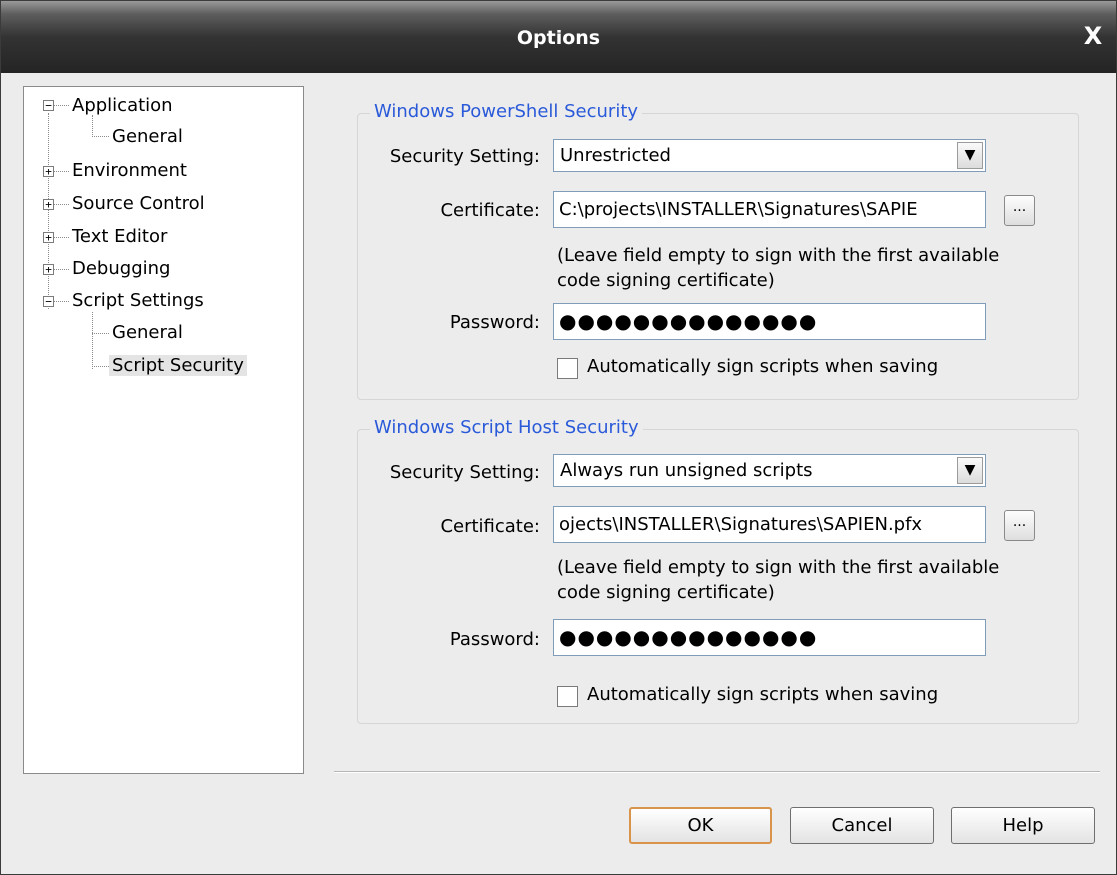 The width and height of the screenshot is (1117, 875). What do you see at coordinates (700, 825) in the screenshot?
I see `ok-button: OK` at bounding box center [700, 825].